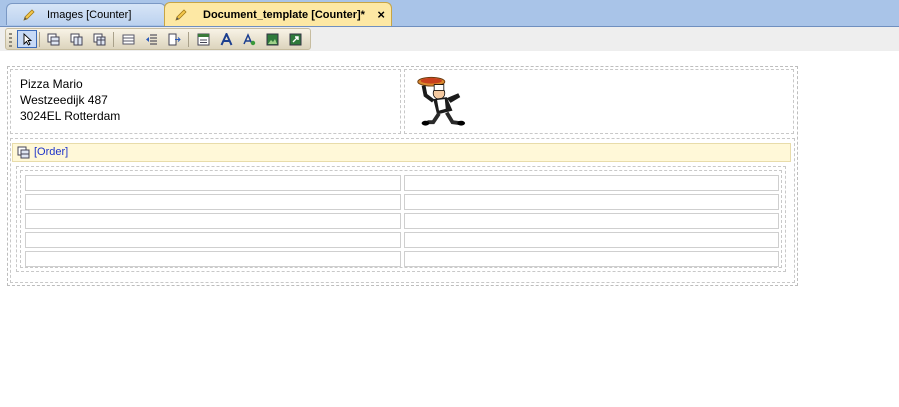  I want to click on repeat-group-icon, so click(23, 152).